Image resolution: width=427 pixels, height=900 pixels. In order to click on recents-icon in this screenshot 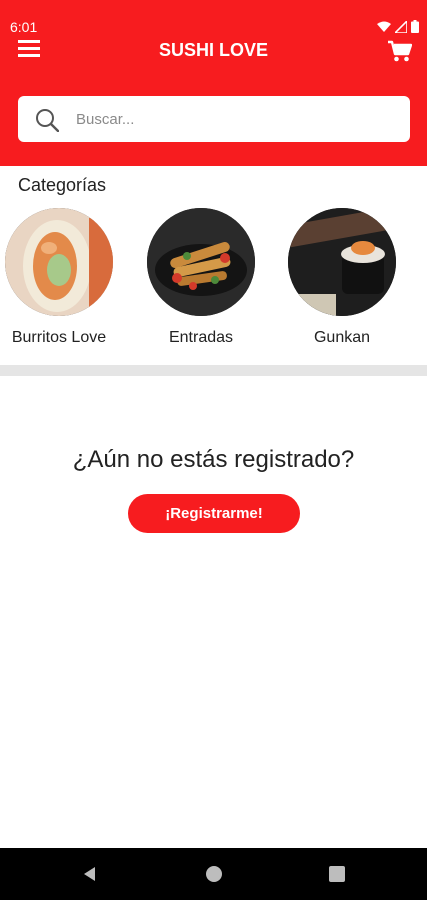, I will do `click(337, 874)`.